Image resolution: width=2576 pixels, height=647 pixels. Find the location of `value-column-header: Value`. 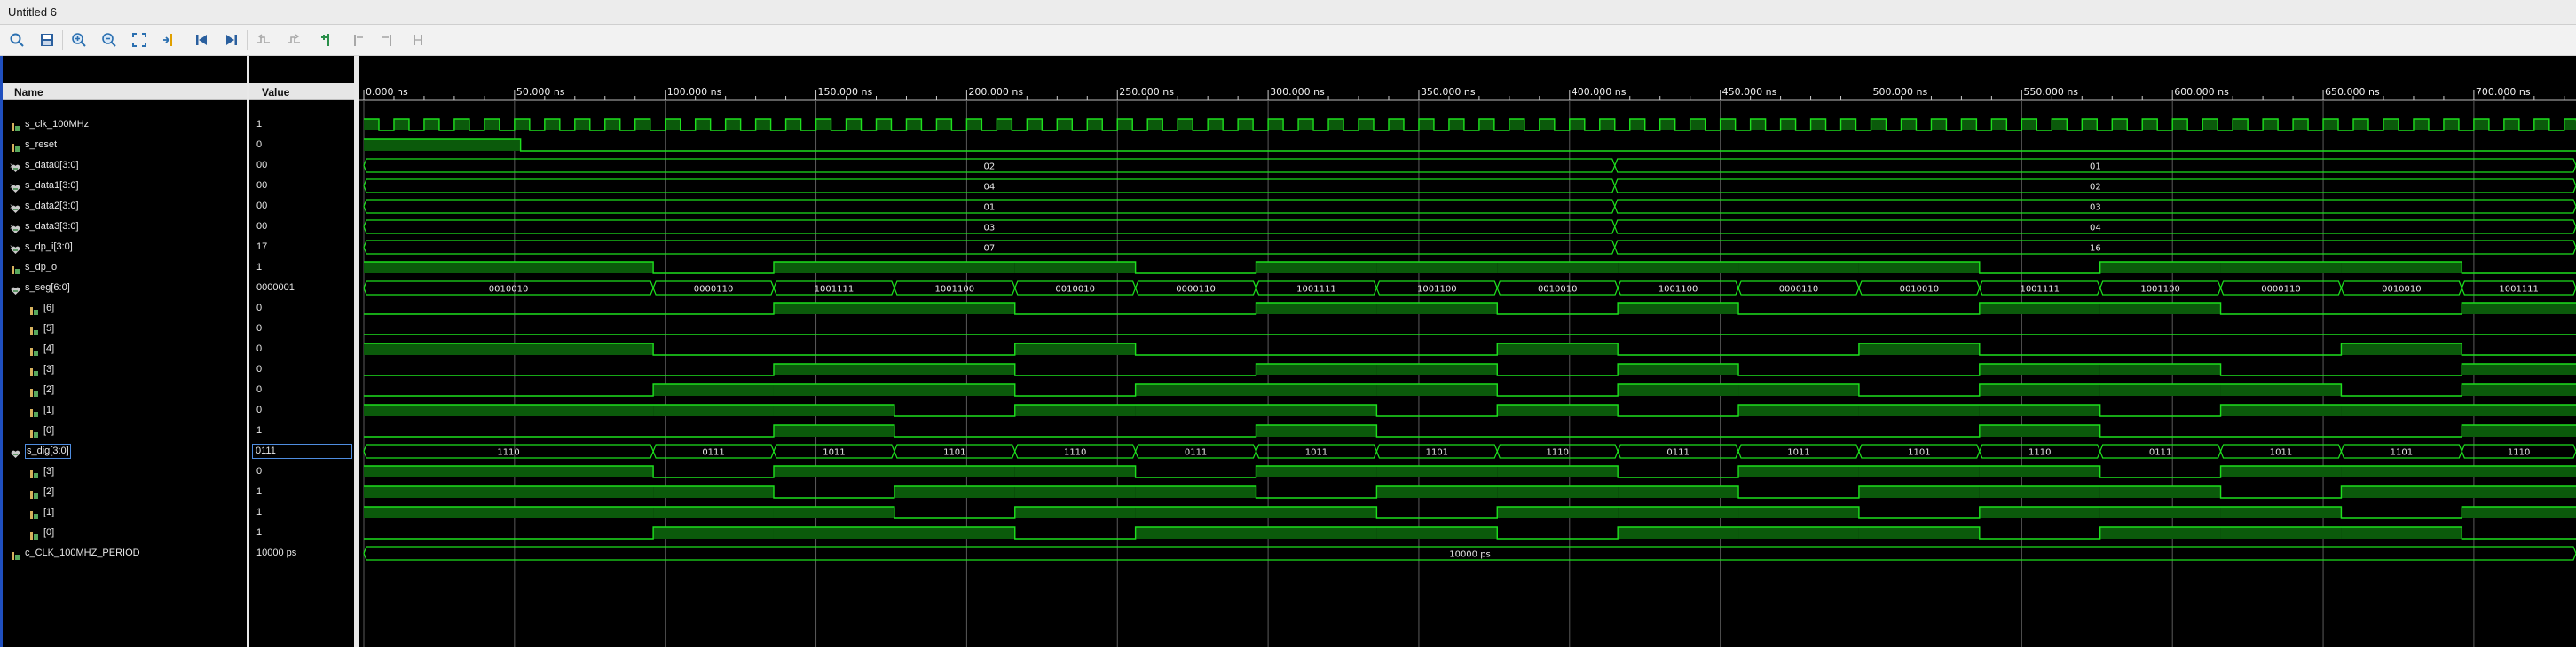

value-column-header: Value is located at coordinates (301, 91).